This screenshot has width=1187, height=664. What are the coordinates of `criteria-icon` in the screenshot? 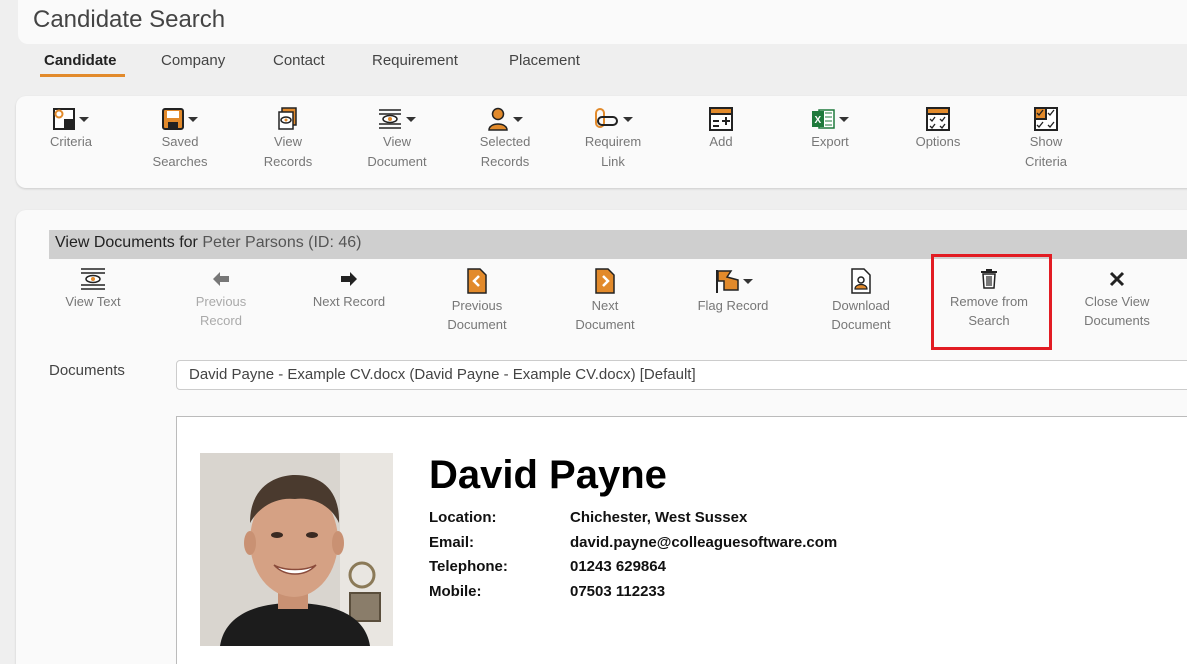 It's located at (64, 119).